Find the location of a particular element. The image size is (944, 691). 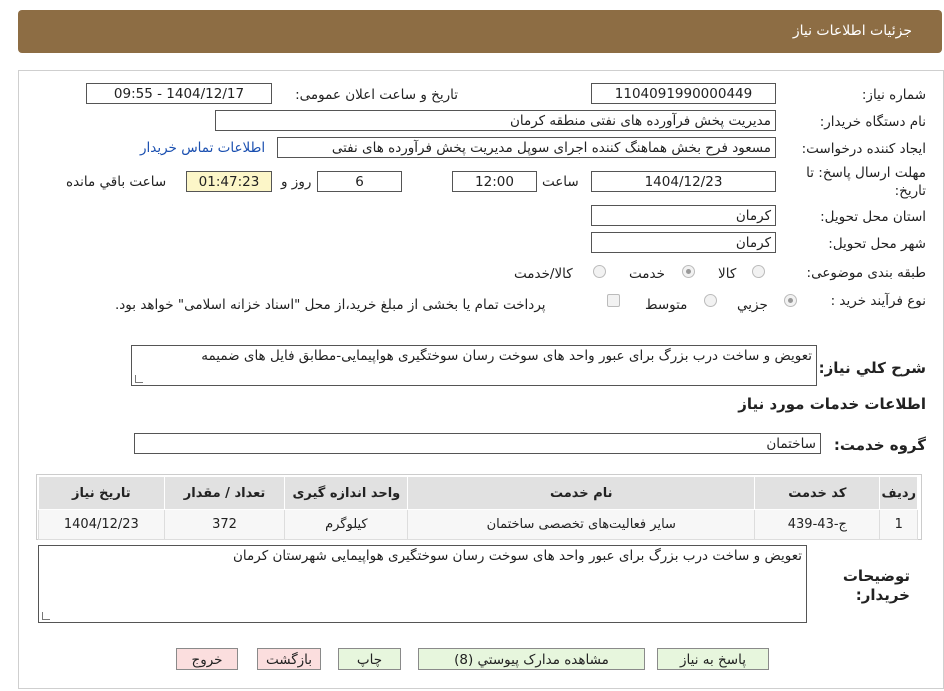

print-button: چاپ is located at coordinates (369, 659).